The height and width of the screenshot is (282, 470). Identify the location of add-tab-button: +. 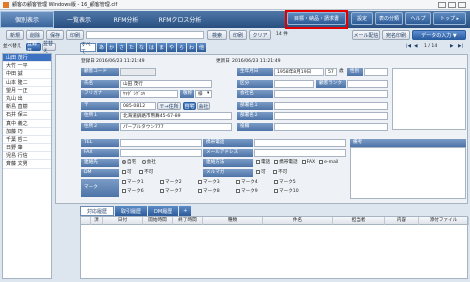
(185, 211).